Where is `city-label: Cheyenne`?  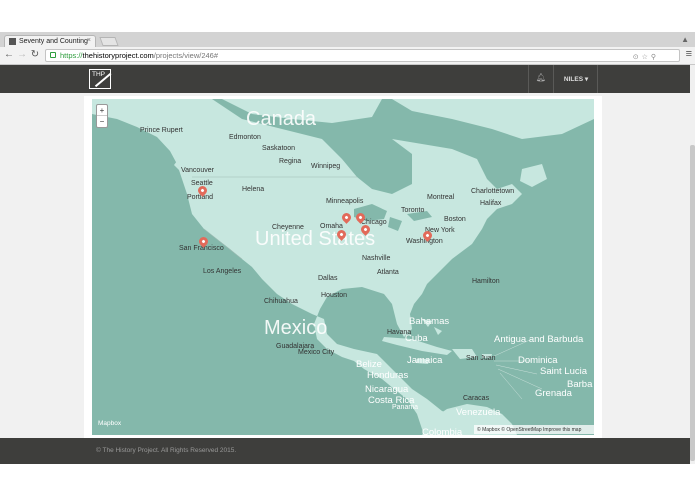
city-label: Cheyenne is located at coordinates (288, 227).